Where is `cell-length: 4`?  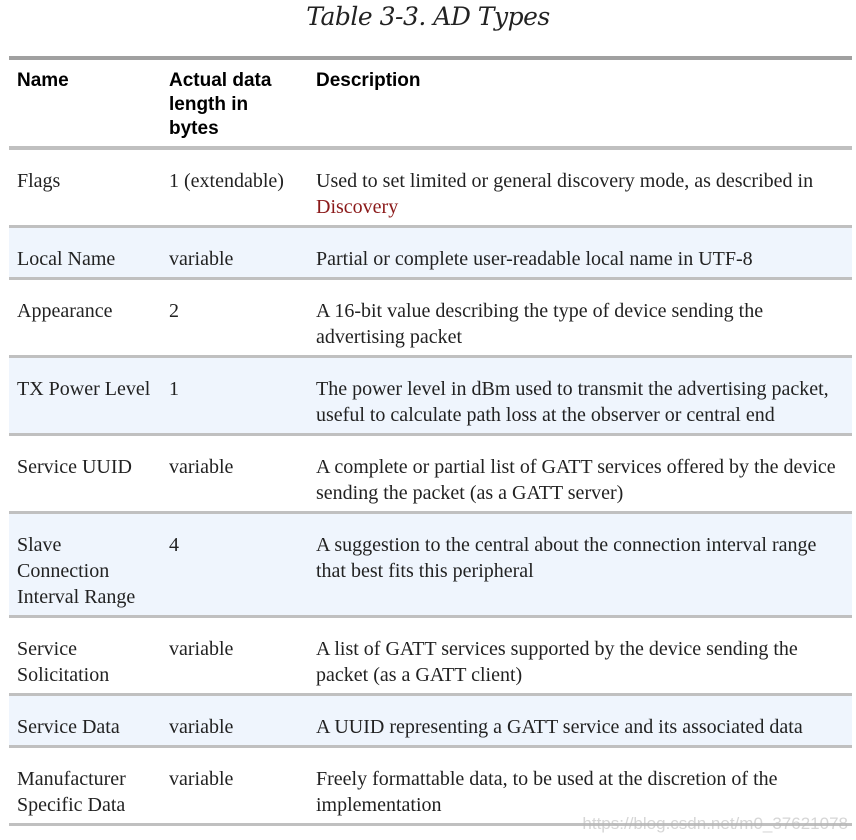
cell-length: 4 is located at coordinates (234, 565).